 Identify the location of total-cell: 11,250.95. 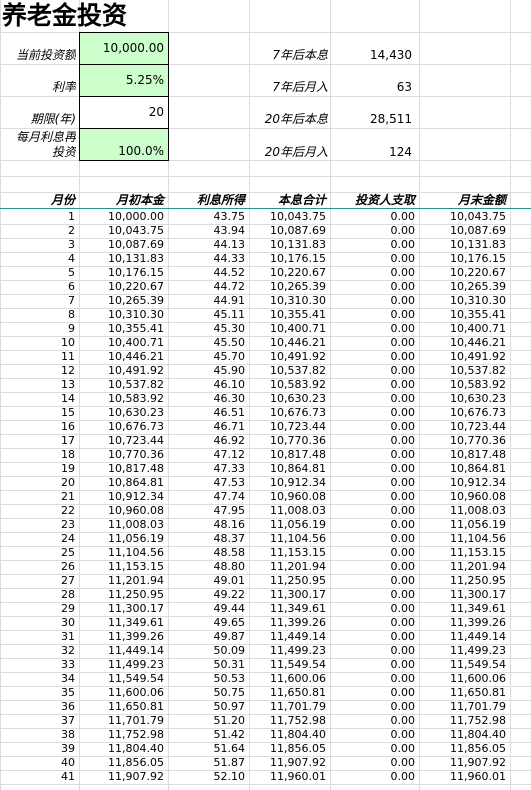
(289, 581).